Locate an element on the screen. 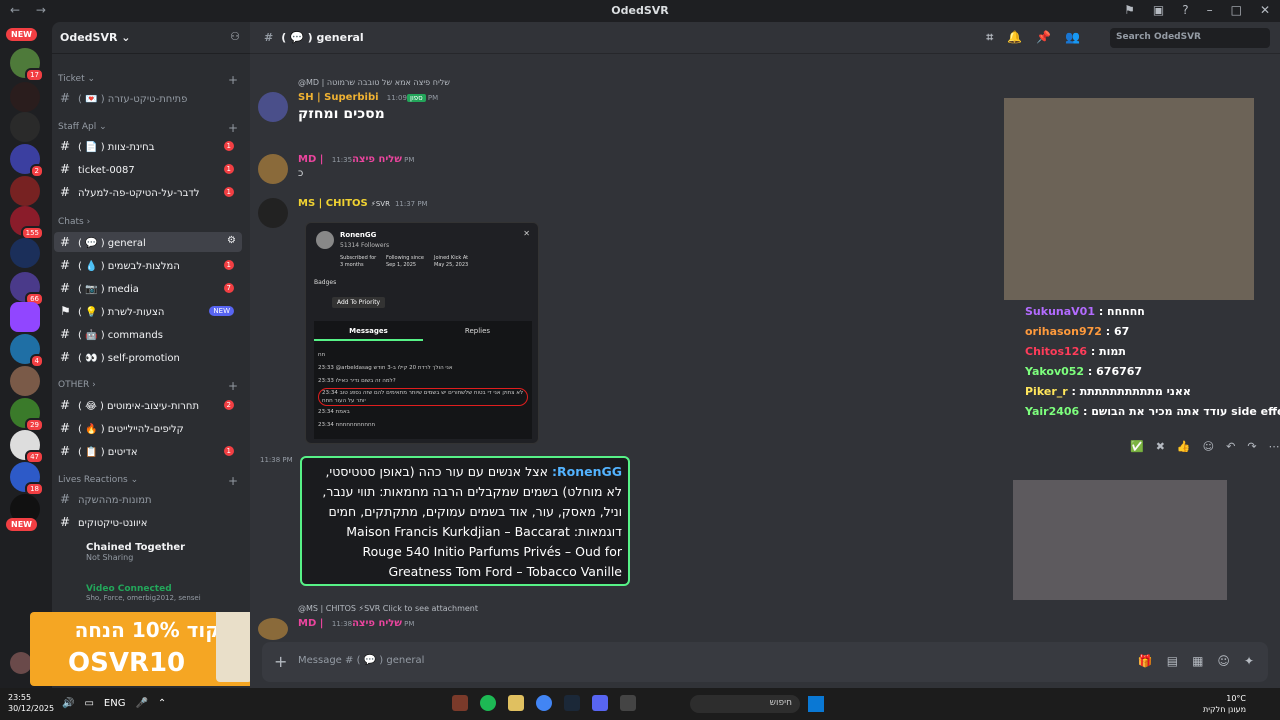 This screenshot has width=1280, height=720. discord-icon is located at coordinates (600, 703).